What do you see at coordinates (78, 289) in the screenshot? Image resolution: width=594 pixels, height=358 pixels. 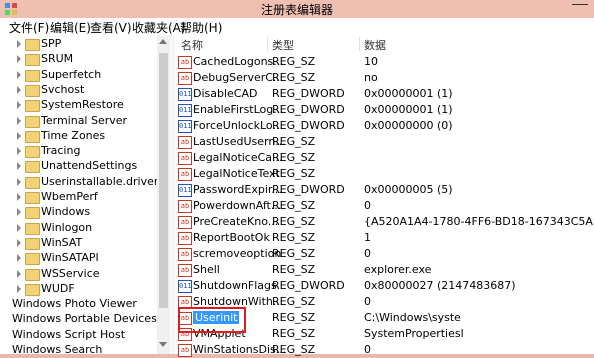 I see `tree-item-wudf: WUDF` at bounding box center [78, 289].